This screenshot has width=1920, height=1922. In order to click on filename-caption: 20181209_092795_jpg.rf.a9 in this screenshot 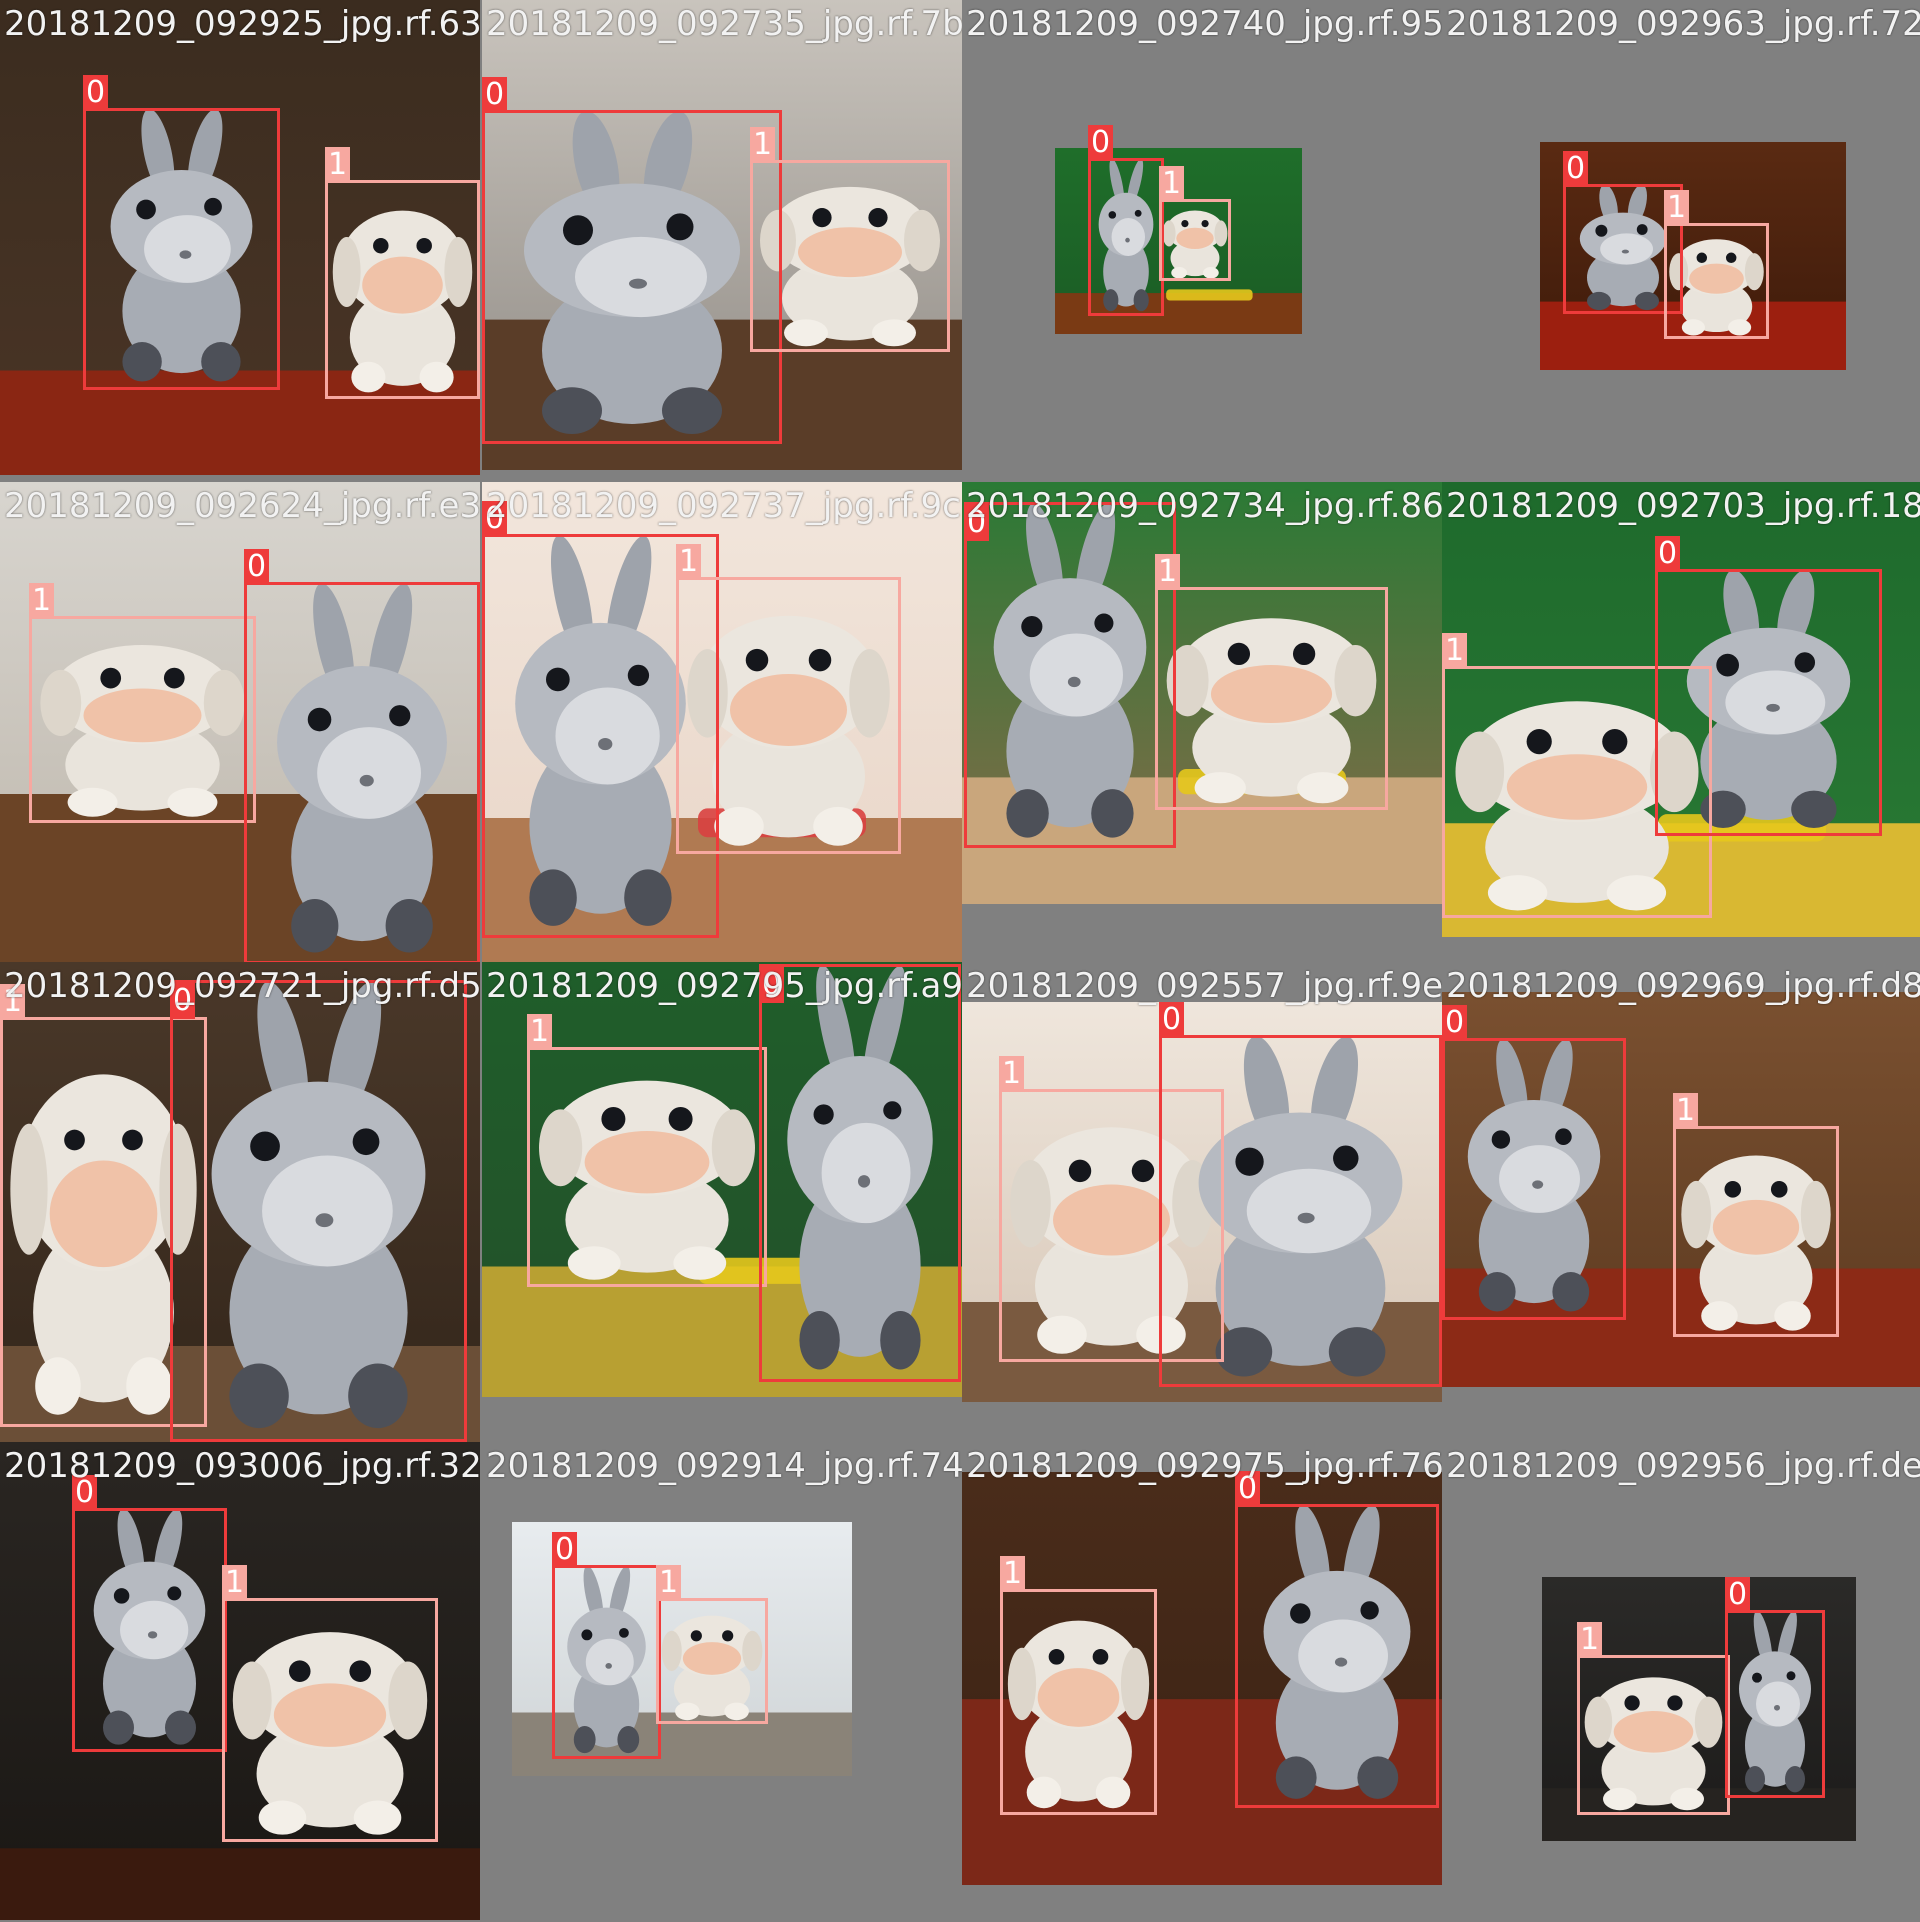, I will do `click(724, 986)`.